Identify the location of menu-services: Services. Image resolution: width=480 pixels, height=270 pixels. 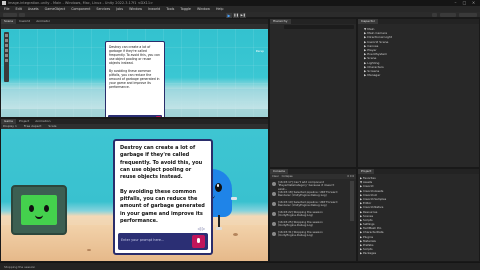
(103, 9).